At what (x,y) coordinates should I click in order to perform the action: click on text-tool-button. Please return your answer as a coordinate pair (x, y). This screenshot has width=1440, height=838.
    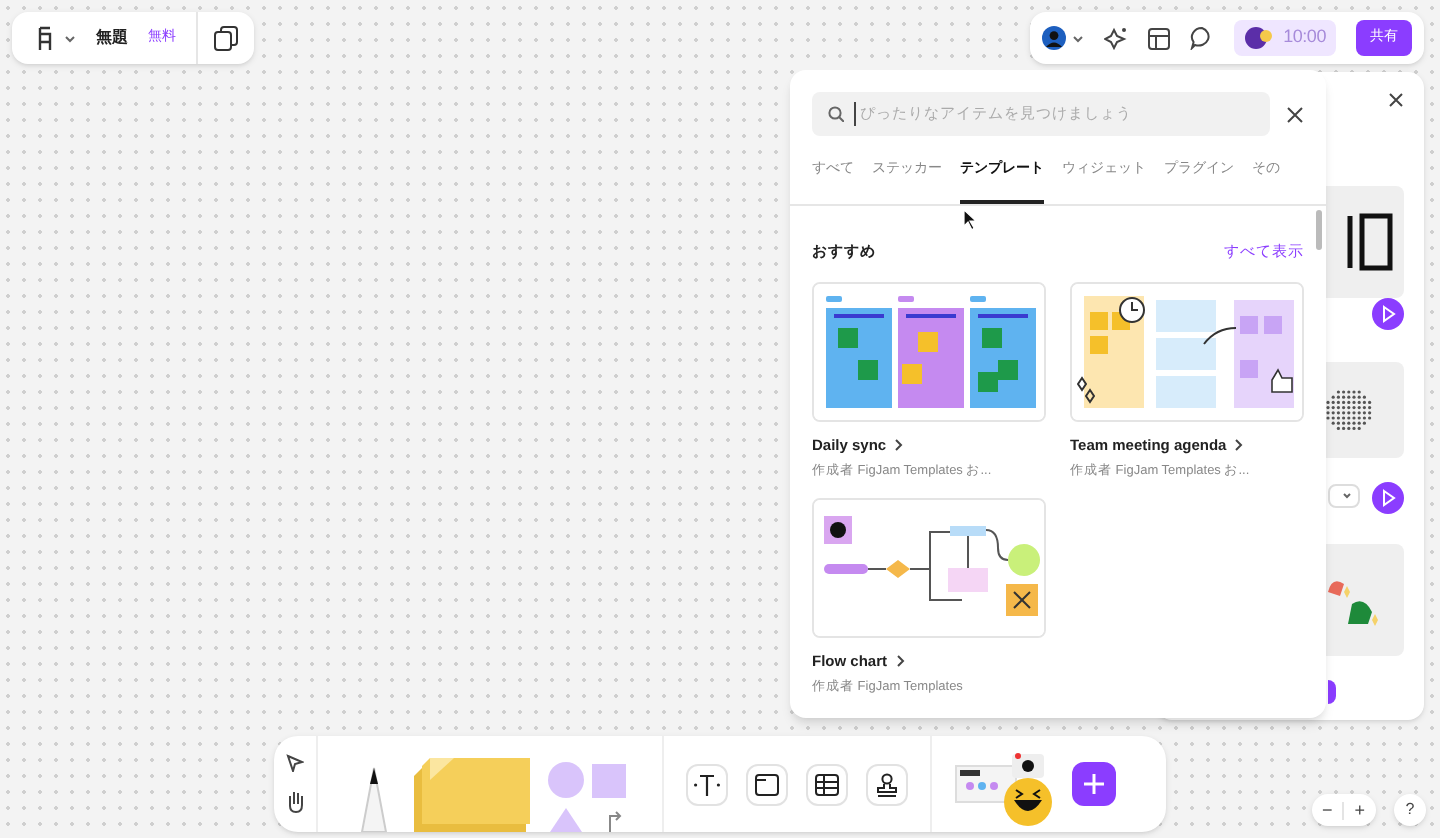
    Looking at the image, I should click on (707, 784).